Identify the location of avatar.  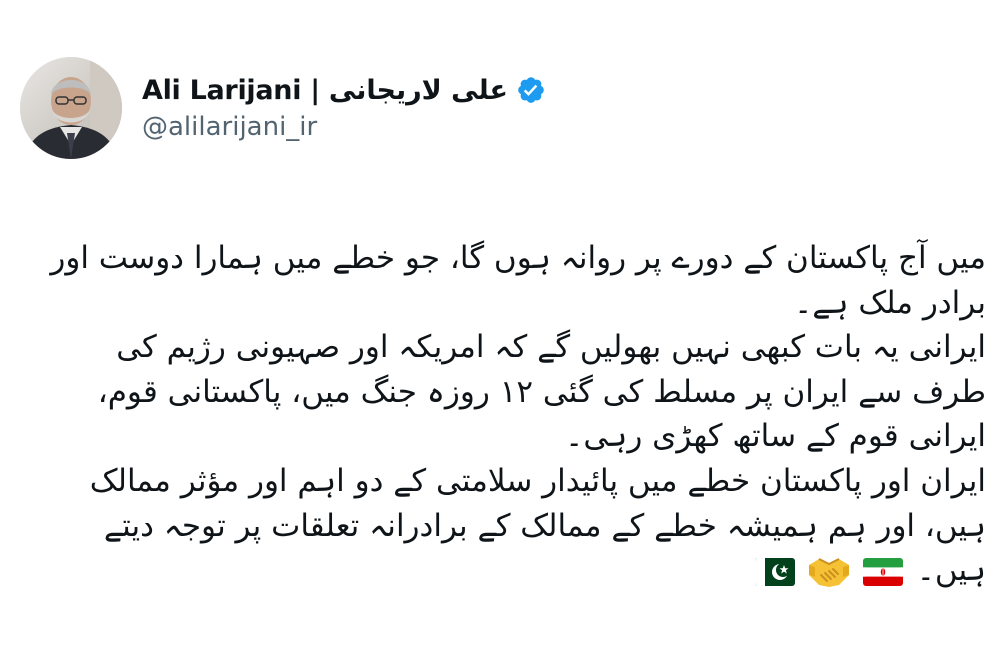
(71, 108).